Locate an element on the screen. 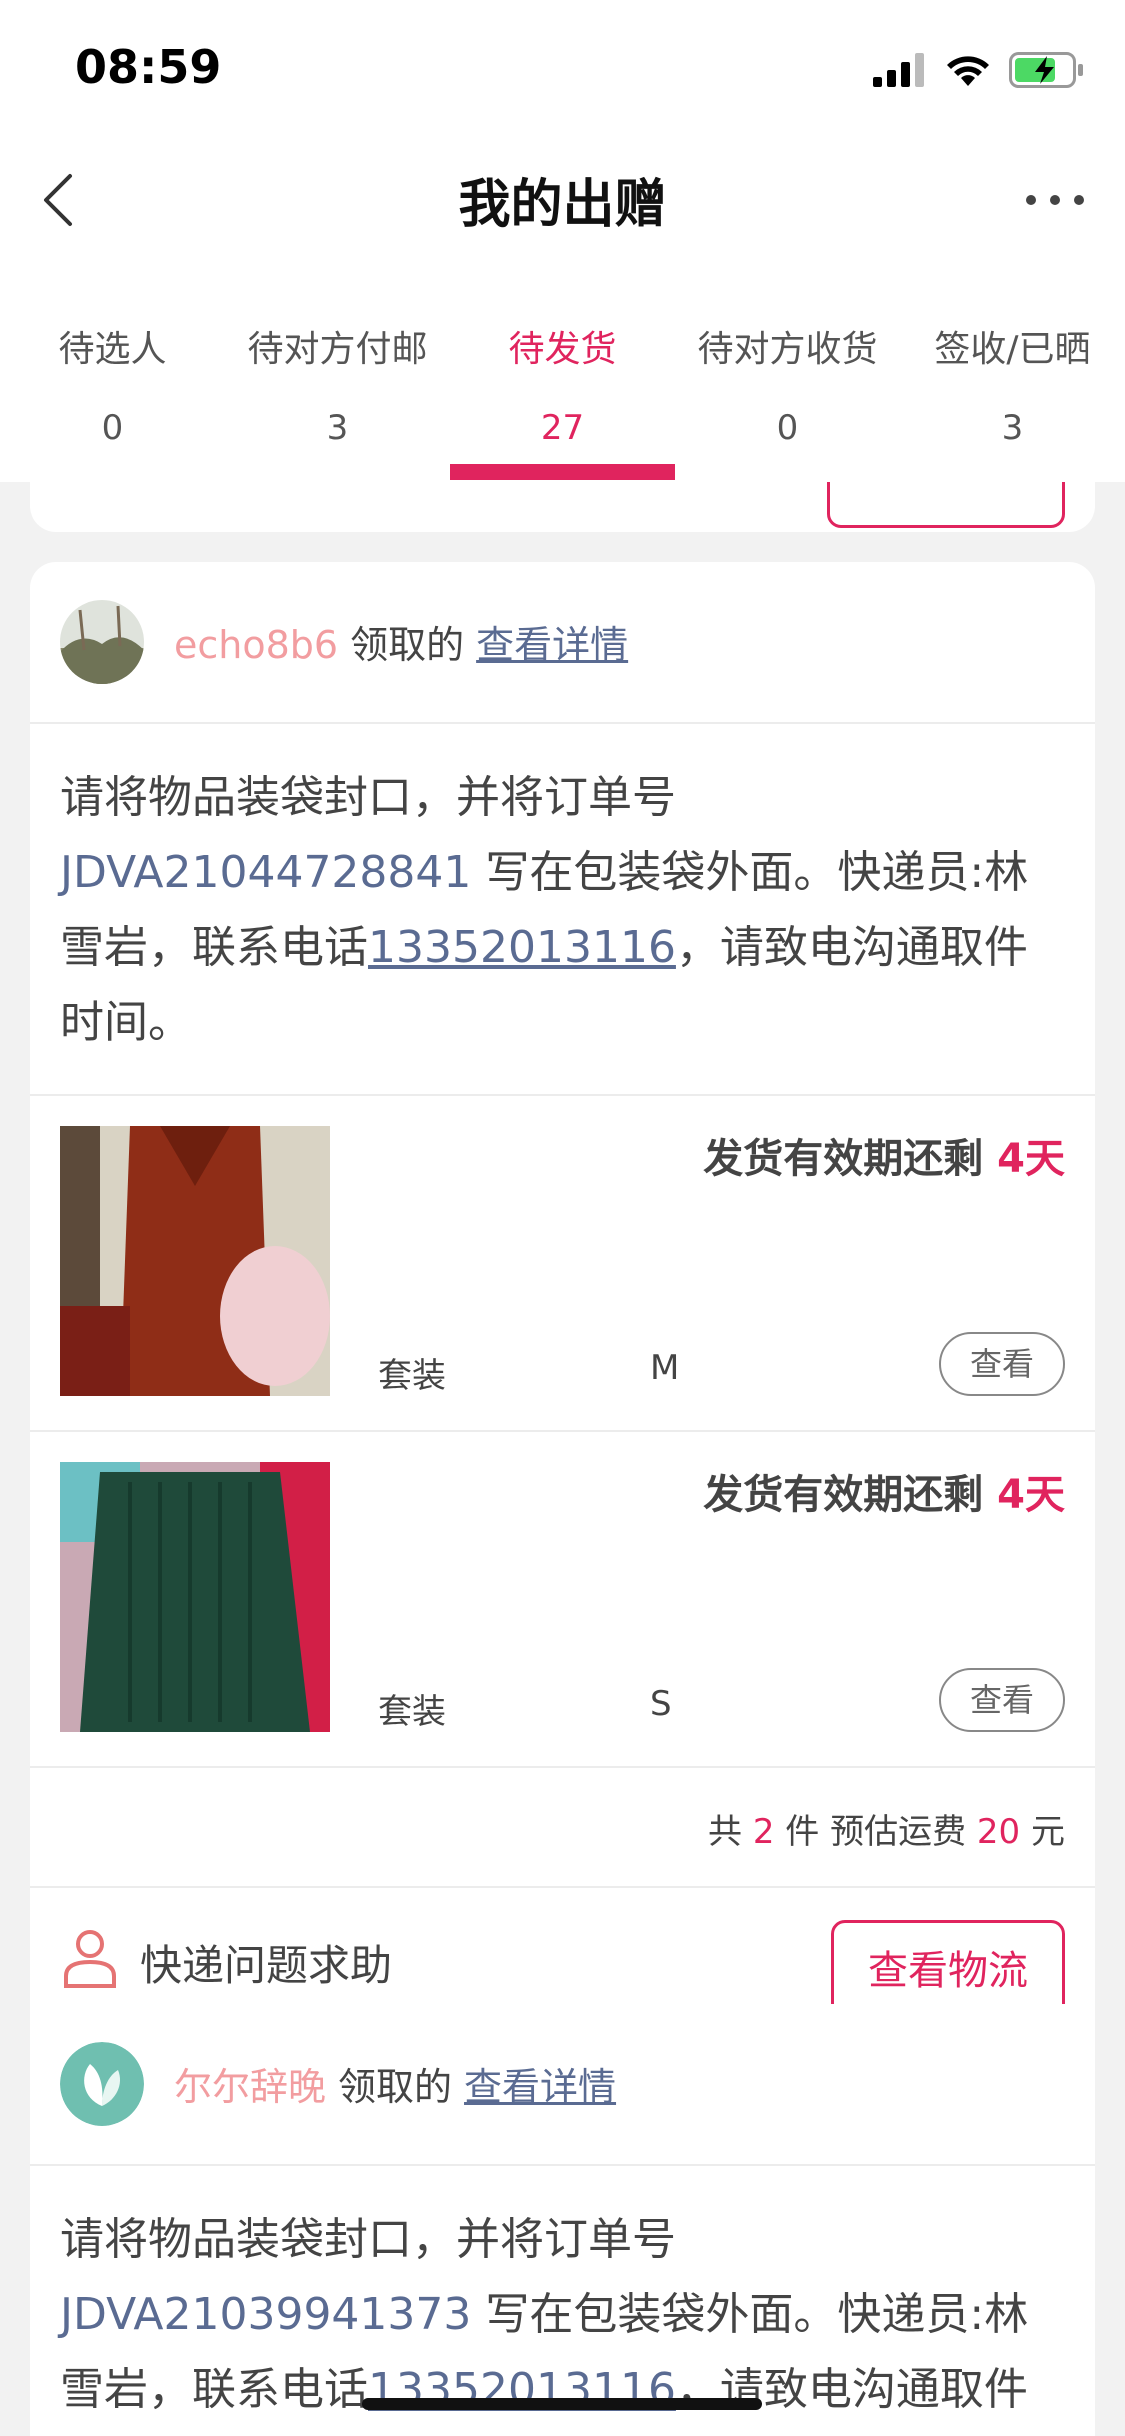 The image size is (1125, 2436). item-size: S is located at coordinates (661, 1704).